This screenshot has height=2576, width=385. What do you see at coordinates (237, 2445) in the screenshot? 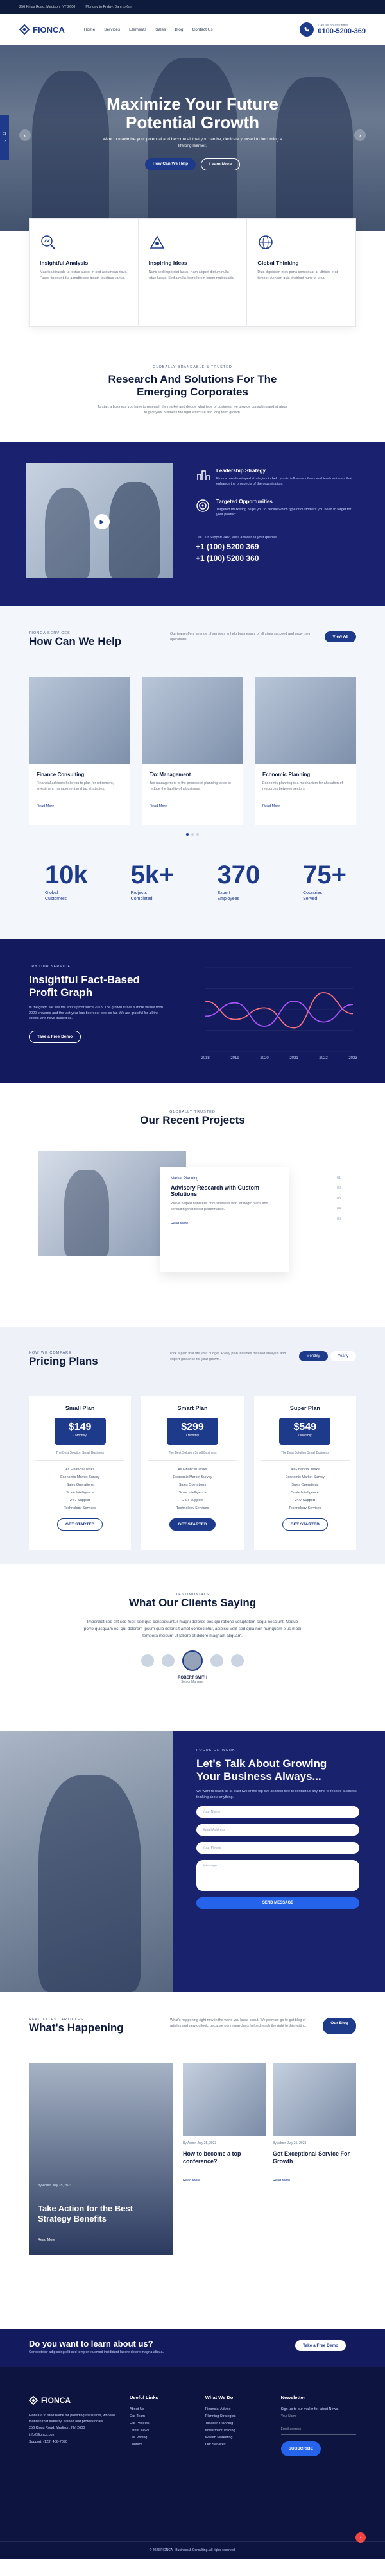
I see `footer-link: Our Services` at bounding box center [237, 2445].